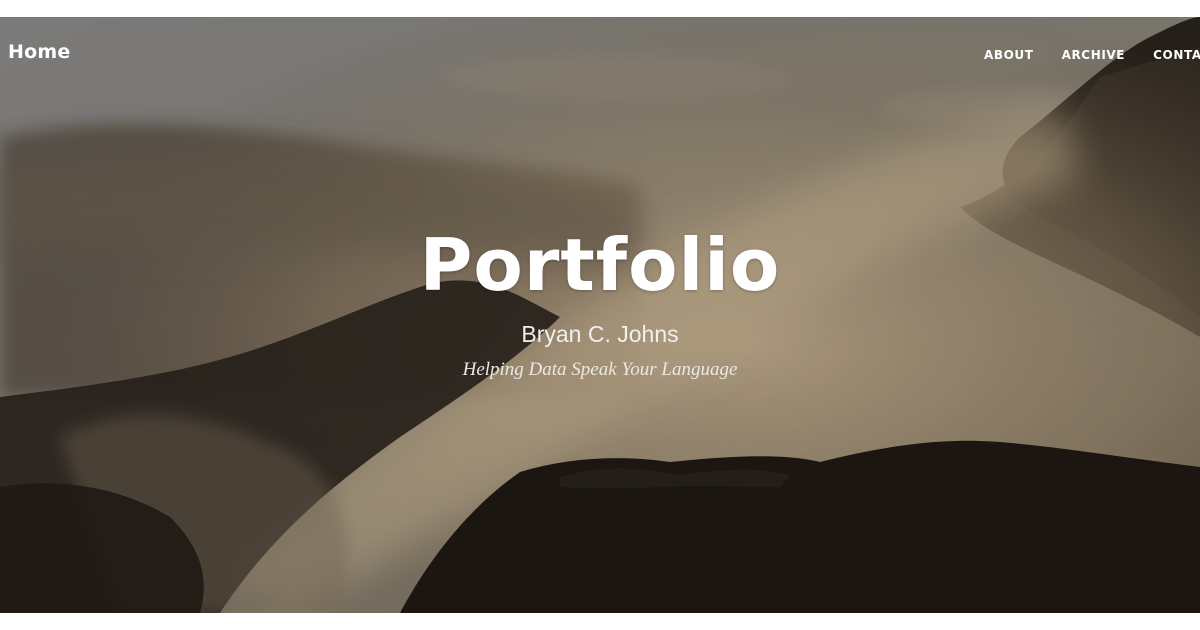 The width and height of the screenshot is (1200, 630). What do you see at coordinates (600, 265) in the screenshot?
I see `page-title: Portfolio` at bounding box center [600, 265].